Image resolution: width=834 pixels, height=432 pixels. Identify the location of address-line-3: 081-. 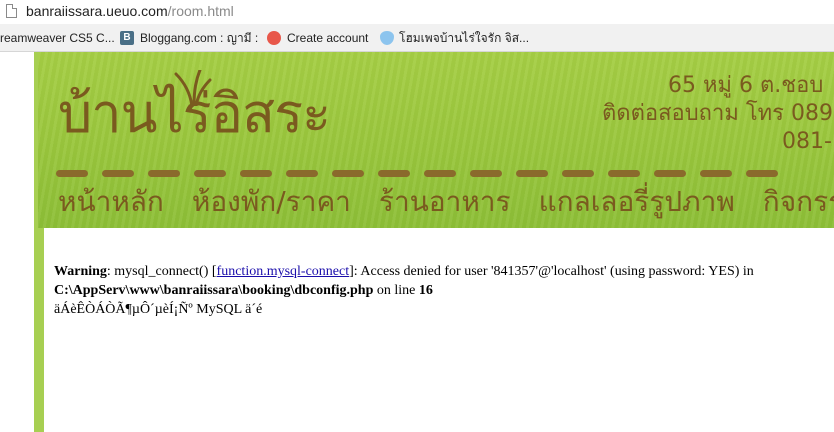
(807, 141).